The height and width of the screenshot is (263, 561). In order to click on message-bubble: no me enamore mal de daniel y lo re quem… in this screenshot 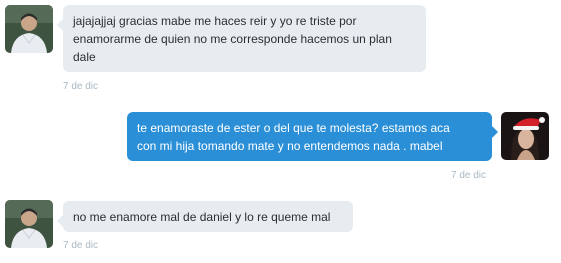, I will do `click(205, 216)`.